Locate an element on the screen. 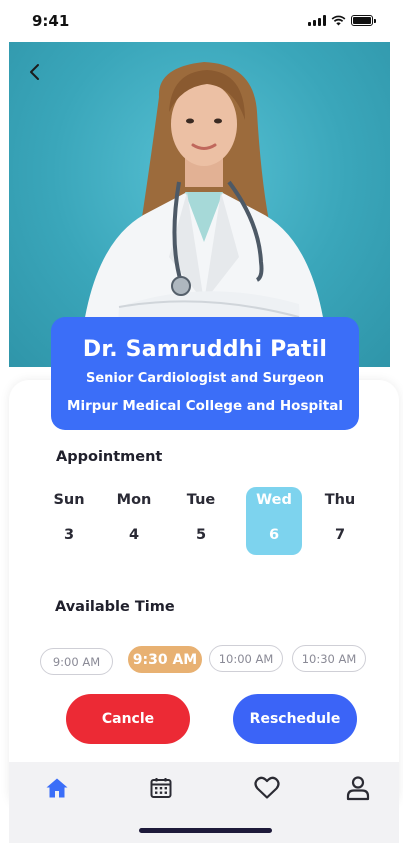 The width and height of the screenshot is (403, 843). battery-icon is located at coordinates (363, 20).